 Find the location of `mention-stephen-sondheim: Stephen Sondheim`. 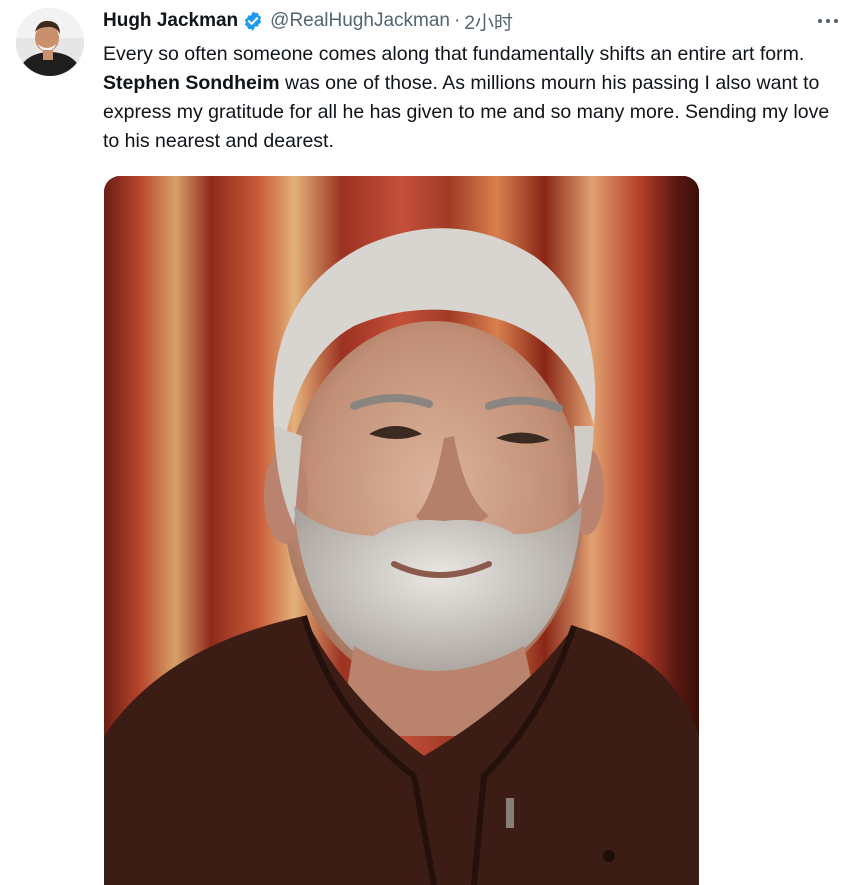

mention-stephen-sondheim: Stephen Sondheim is located at coordinates (191, 83).